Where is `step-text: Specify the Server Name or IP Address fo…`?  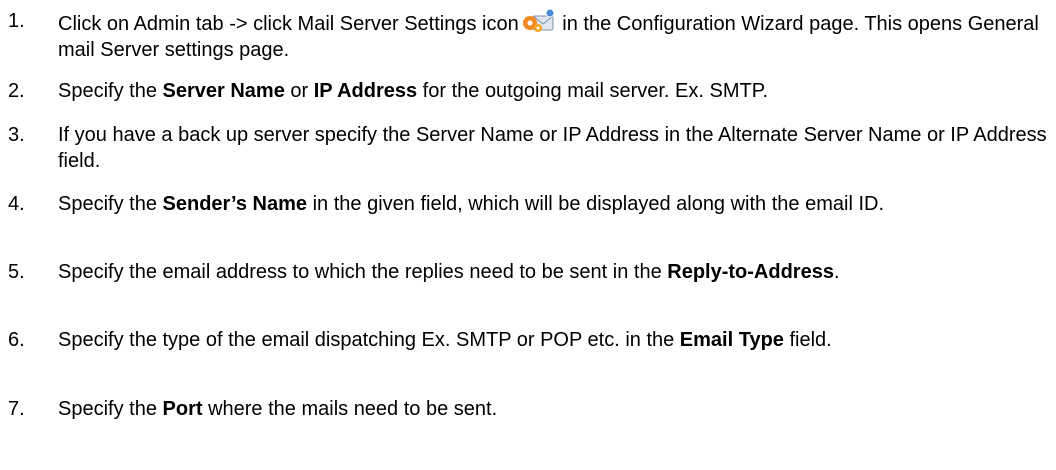
step-text: Specify the Server Name or IP Address fo… is located at coordinates (413, 91).